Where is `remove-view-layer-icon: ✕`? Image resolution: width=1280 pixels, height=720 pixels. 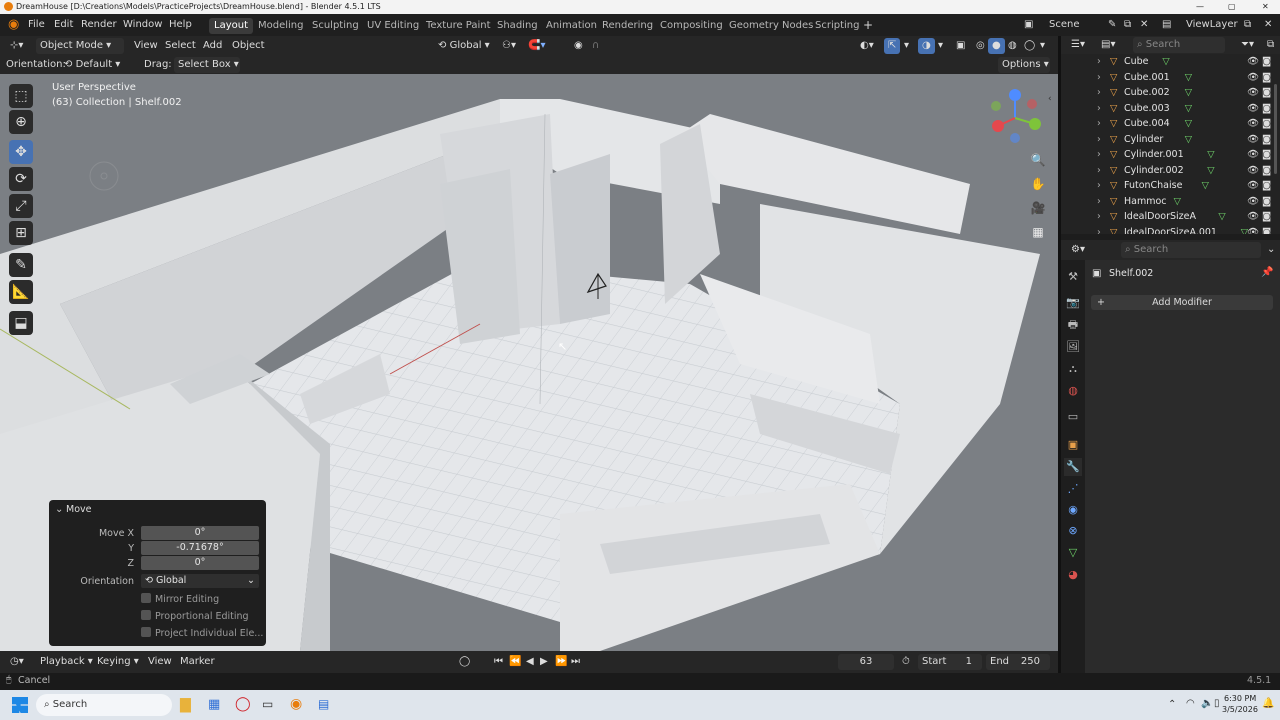
remove-view-layer-icon: ✕ is located at coordinates (1268, 25).